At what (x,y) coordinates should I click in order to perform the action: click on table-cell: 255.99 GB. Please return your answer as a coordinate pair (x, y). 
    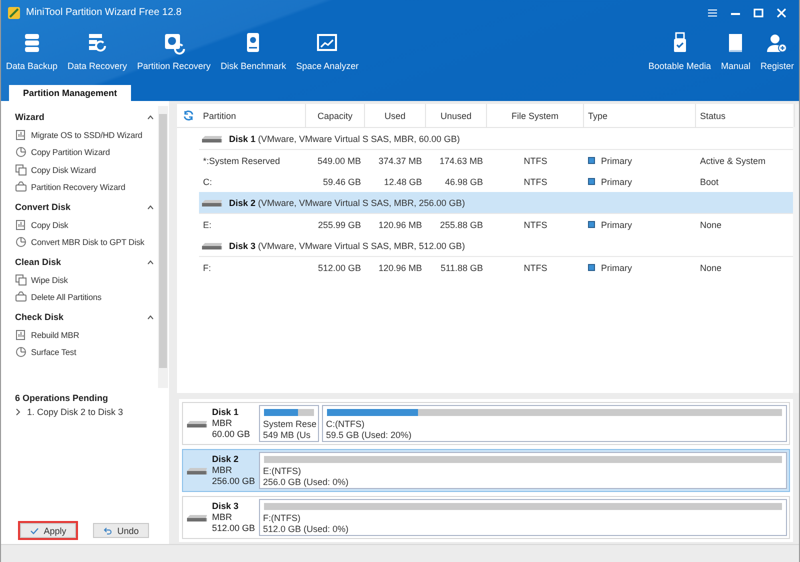
    Looking at the image, I should click on (339, 225).